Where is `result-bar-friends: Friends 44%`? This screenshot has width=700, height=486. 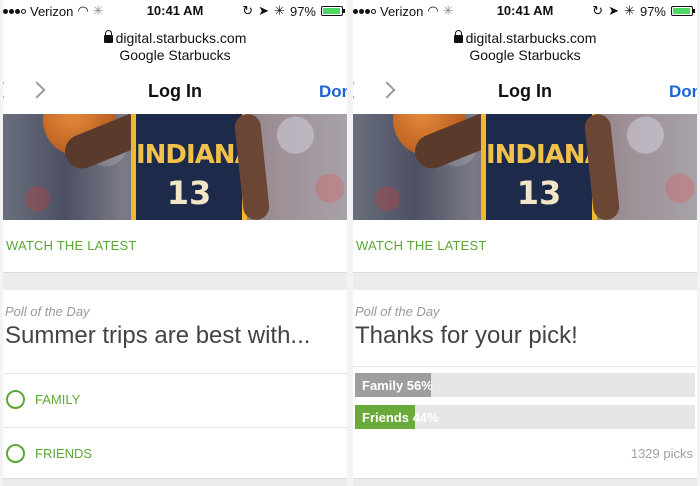
result-bar-friends: Friends 44% is located at coordinates (525, 417).